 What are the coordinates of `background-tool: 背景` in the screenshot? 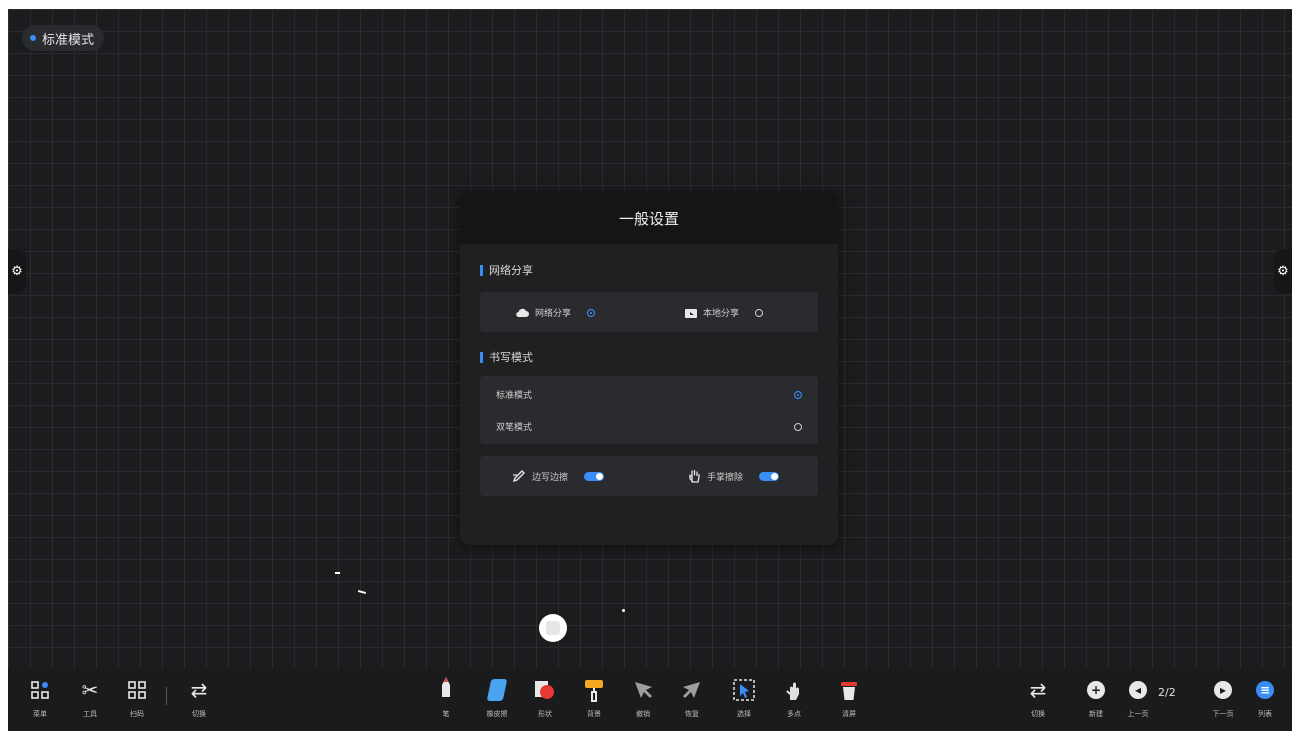 It's located at (594, 698).